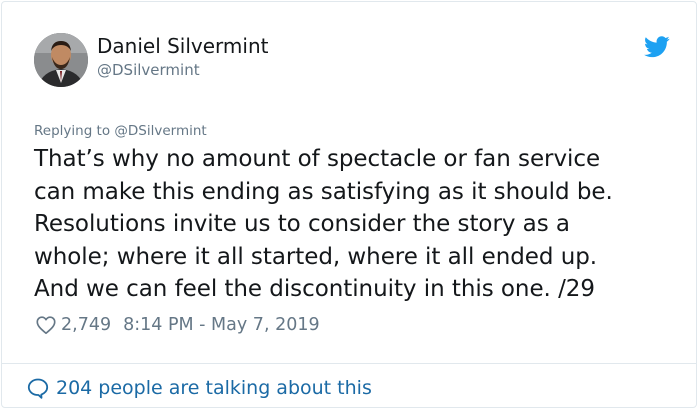 This screenshot has width=700, height=411. I want to click on comment-bubble-icon, so click(38, 388).